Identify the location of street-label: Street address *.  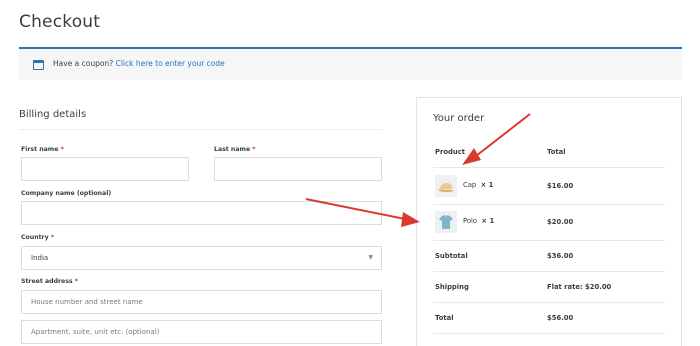
(49, 281).